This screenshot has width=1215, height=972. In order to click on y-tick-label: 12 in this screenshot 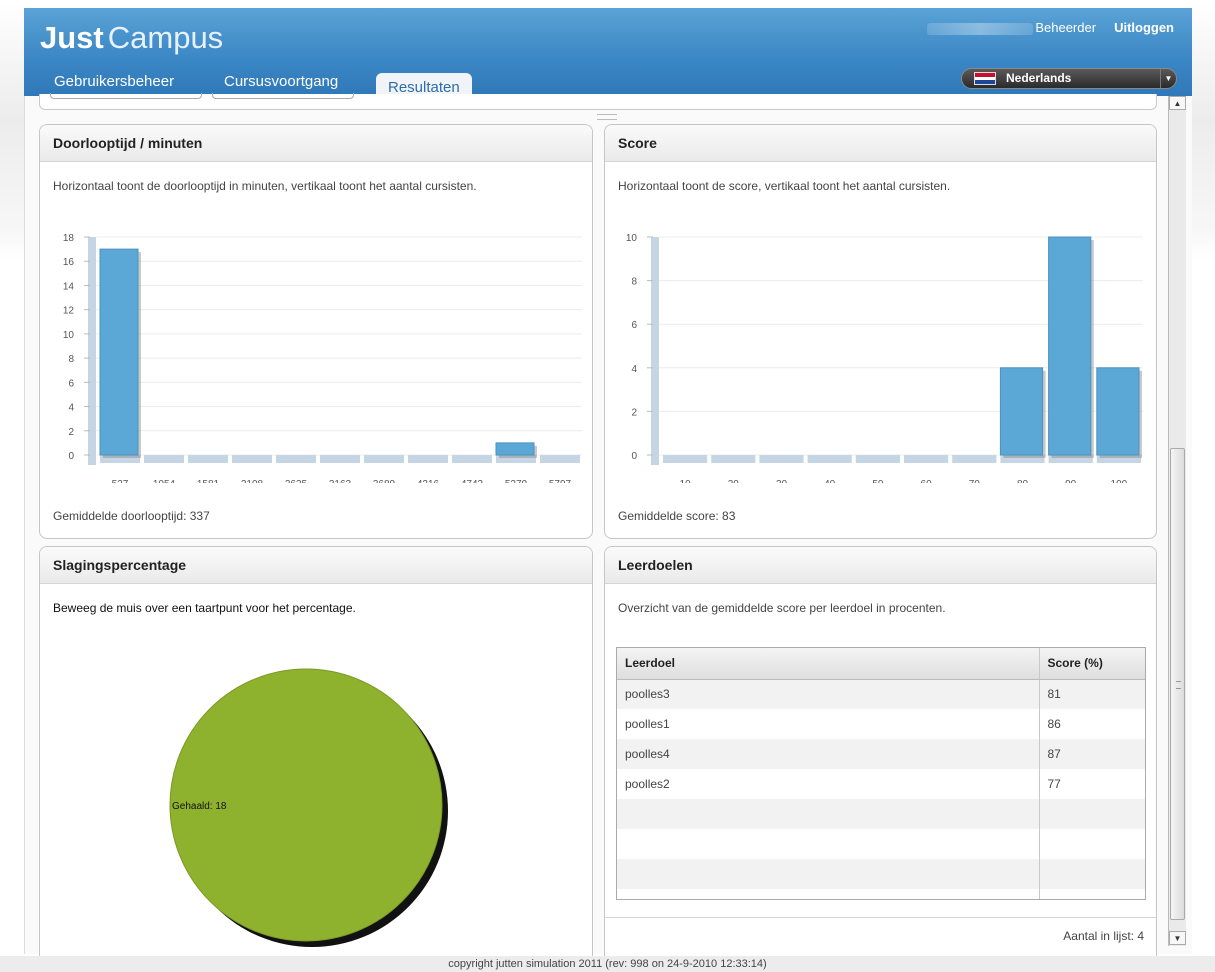, I will do `click(69, 311)`.